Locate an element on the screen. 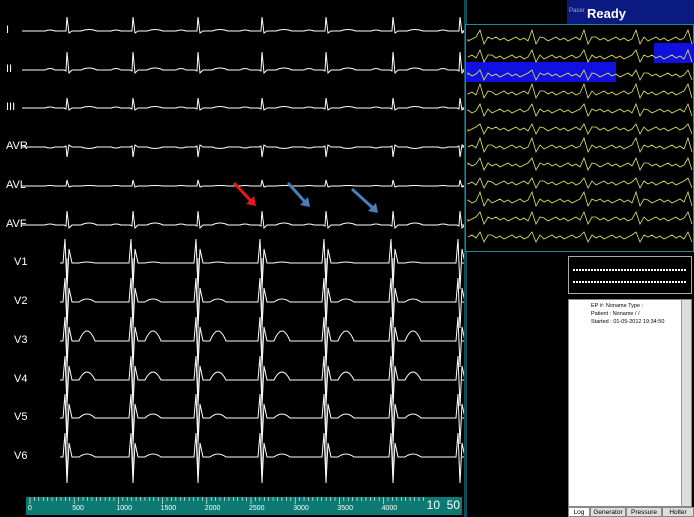  overview-traces is located at coordinates (579, 138).